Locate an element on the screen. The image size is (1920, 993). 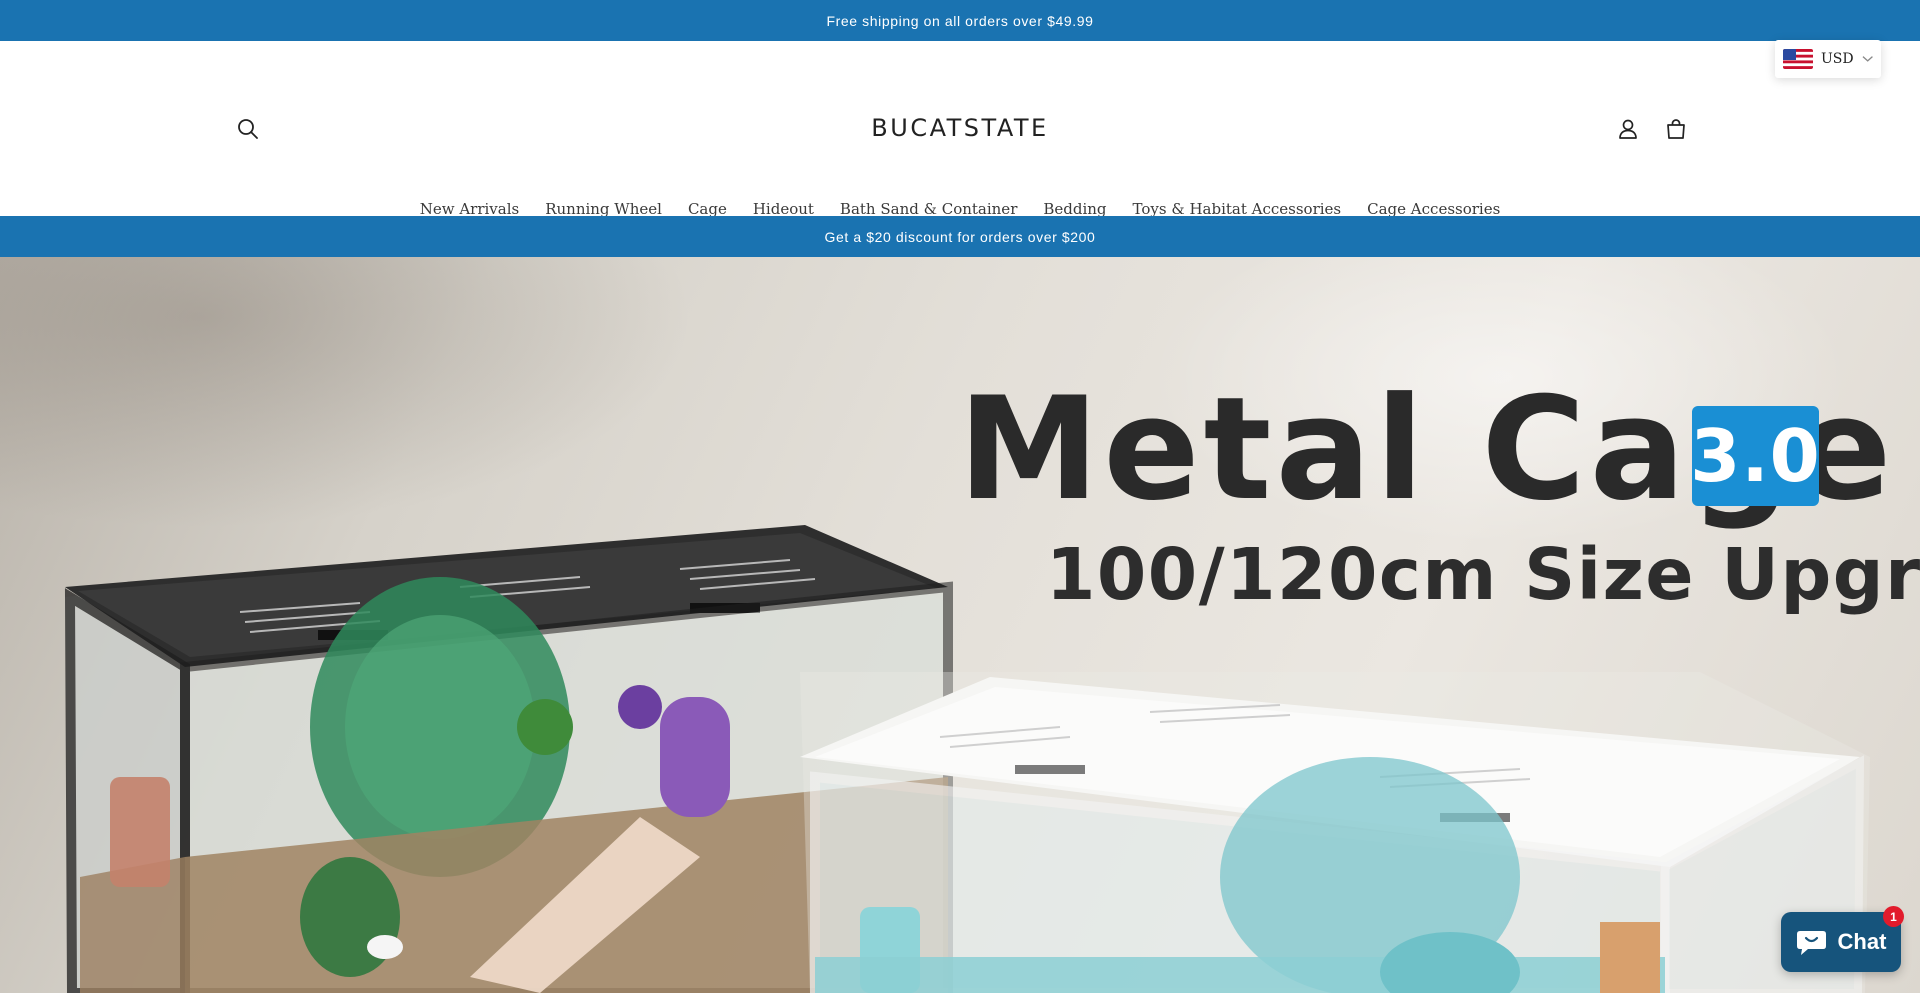
announcement-bar: Free shipping on all orders over $49.99 is located at coordinates (960, 20).